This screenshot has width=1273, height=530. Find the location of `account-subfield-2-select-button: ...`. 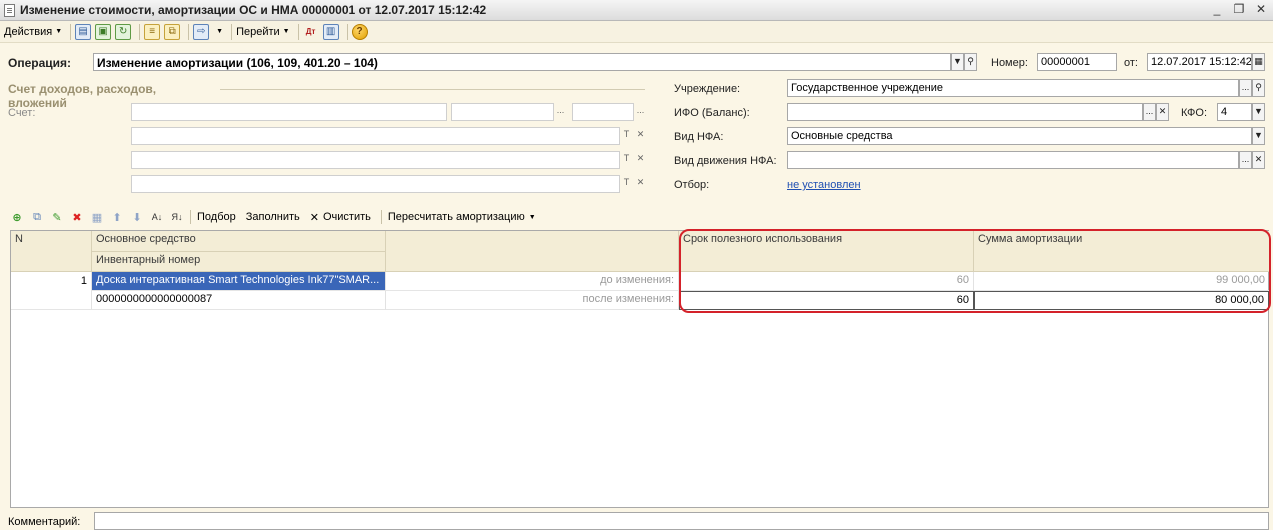

account-subfield-2-select-button: ... is located at coordinates (640, 112).